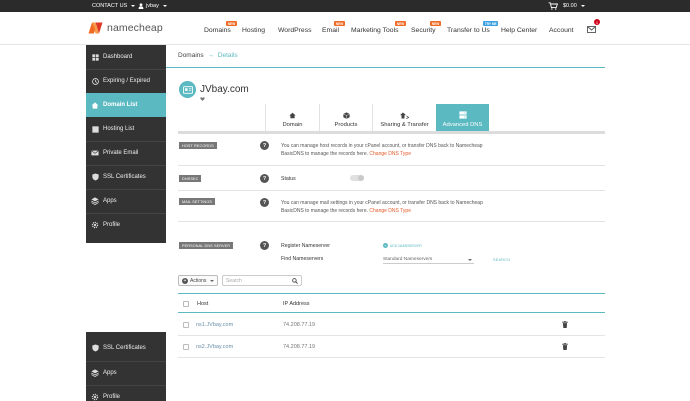 This screenshot has height=401, width=690. Describe the element at coordinates (519, 30) in the screenshot. I see `nav-help-center: Help Center` at that location.